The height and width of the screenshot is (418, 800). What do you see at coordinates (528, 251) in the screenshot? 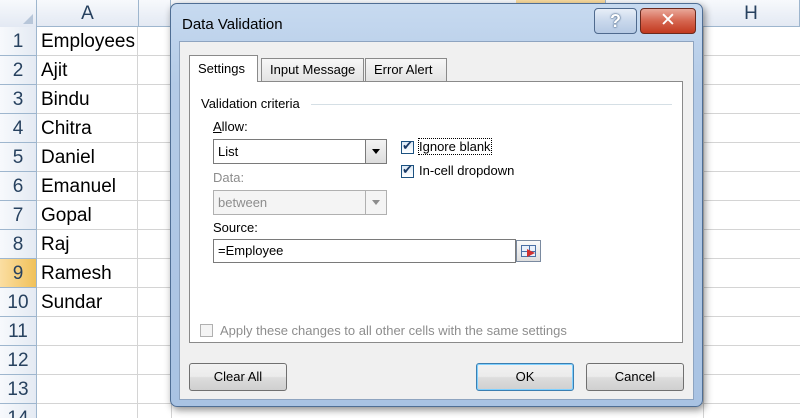
I see `range-selector-button` at bounding box center [528, 251].